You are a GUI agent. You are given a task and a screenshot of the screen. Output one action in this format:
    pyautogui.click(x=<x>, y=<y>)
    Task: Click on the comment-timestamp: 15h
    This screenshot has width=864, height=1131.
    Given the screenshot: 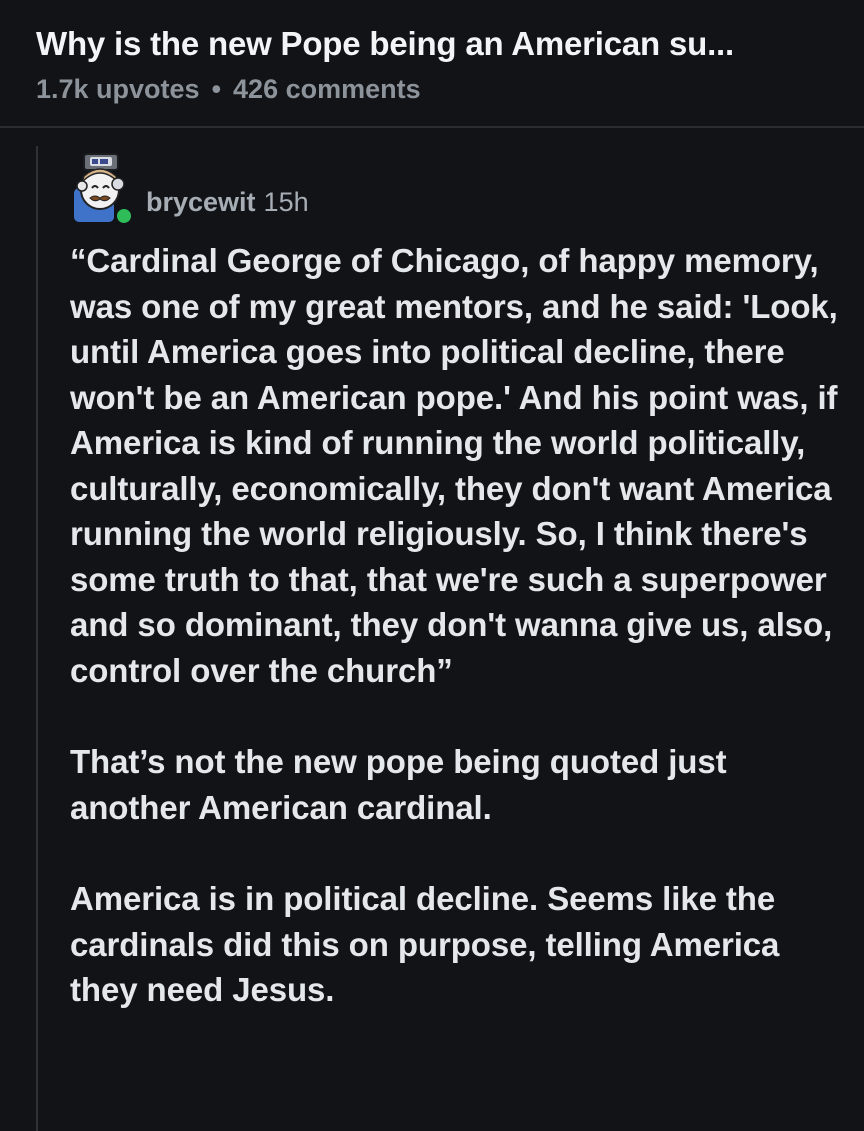 What is the action you would take?
    pyautogui.click(x=286, y=201)
    